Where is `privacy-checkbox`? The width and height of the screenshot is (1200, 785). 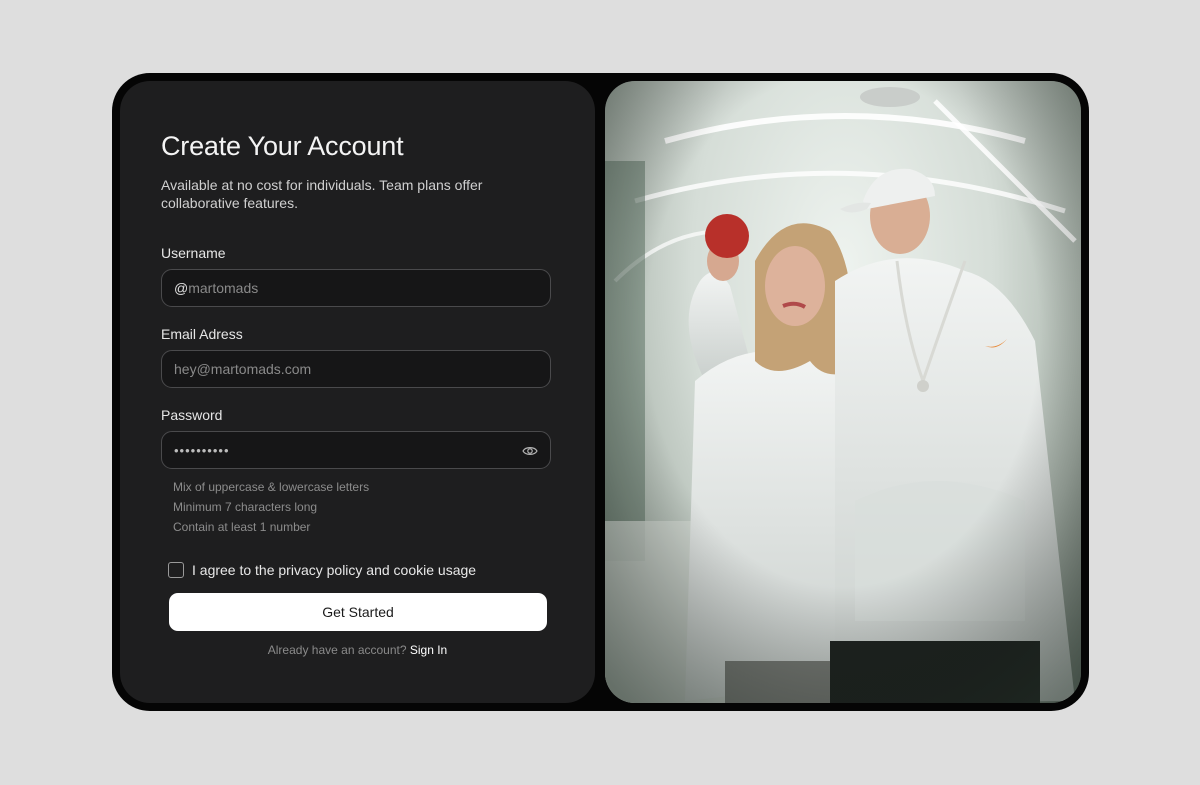
privacy-checkbox is located at coordinates (176, 570).